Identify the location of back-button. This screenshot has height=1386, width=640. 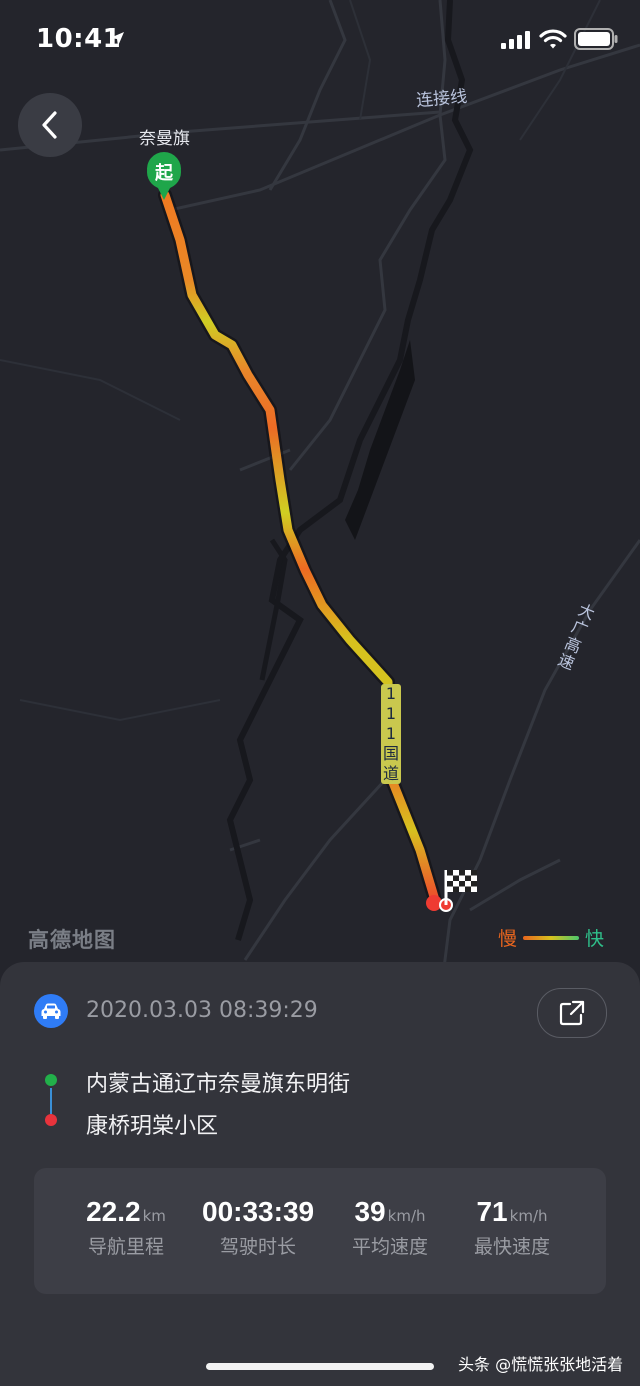
(50, 125).